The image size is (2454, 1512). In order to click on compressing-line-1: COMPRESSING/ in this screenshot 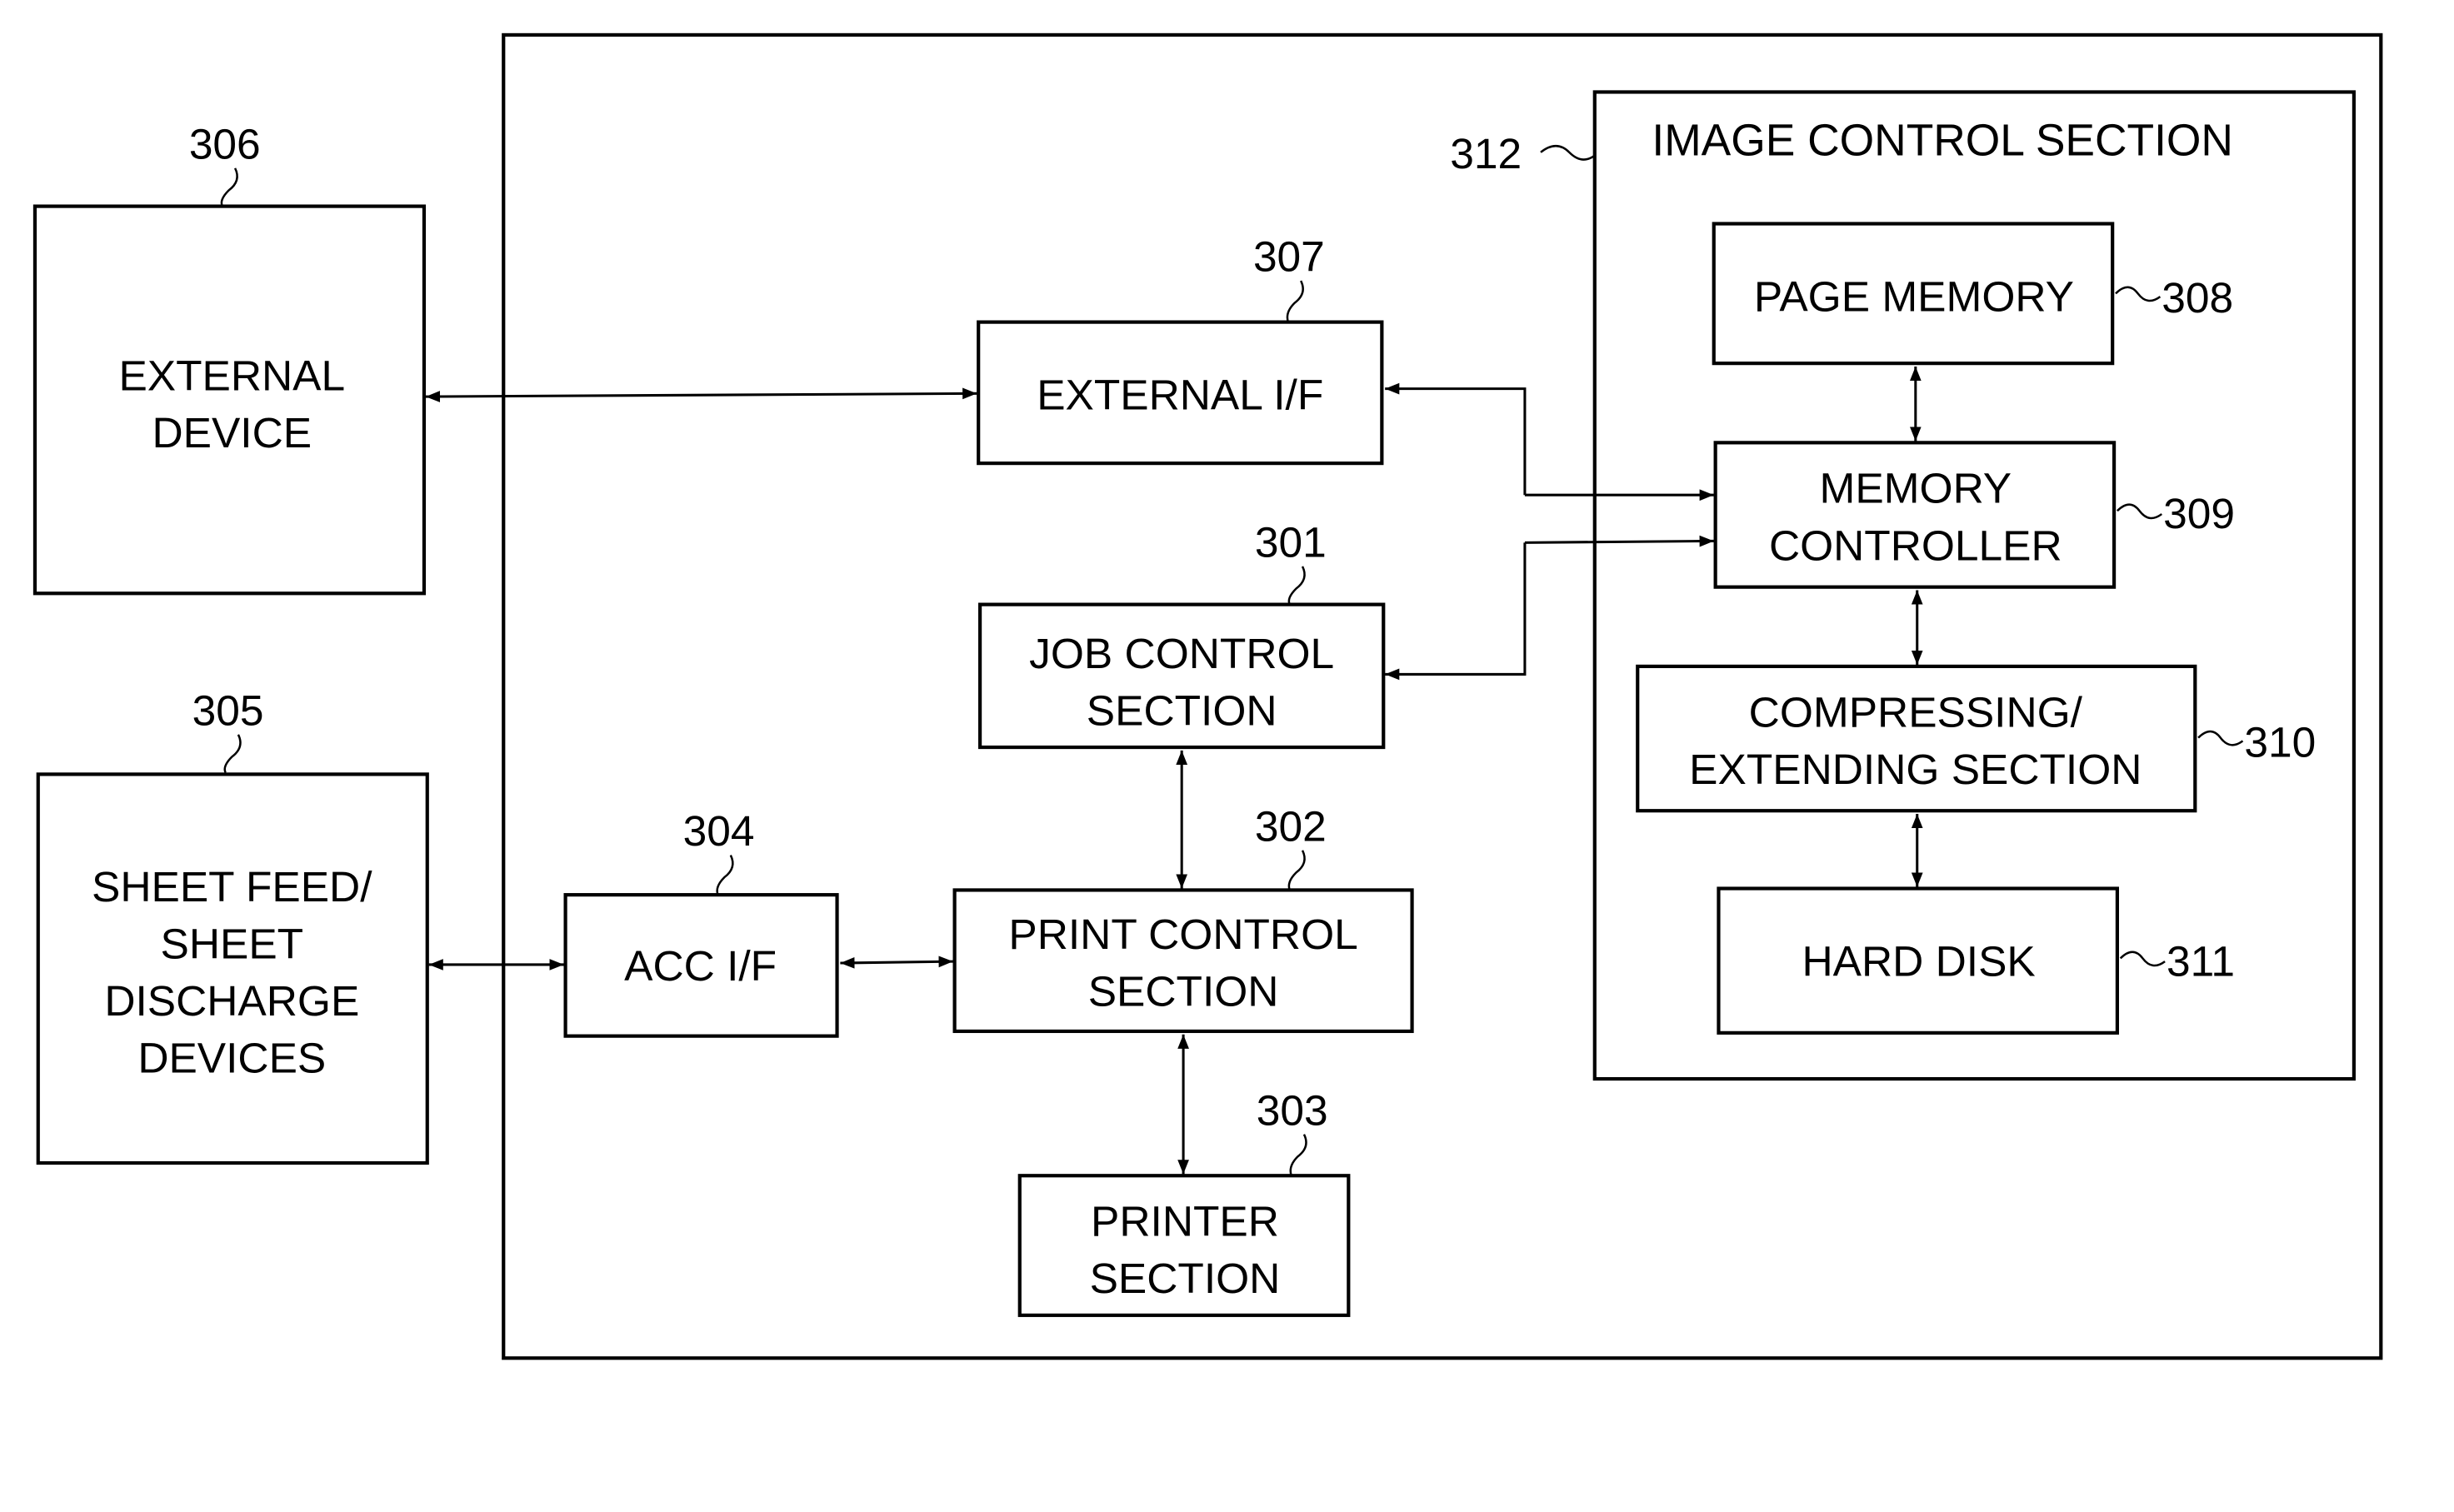, I will do `click(1916, 711)`.